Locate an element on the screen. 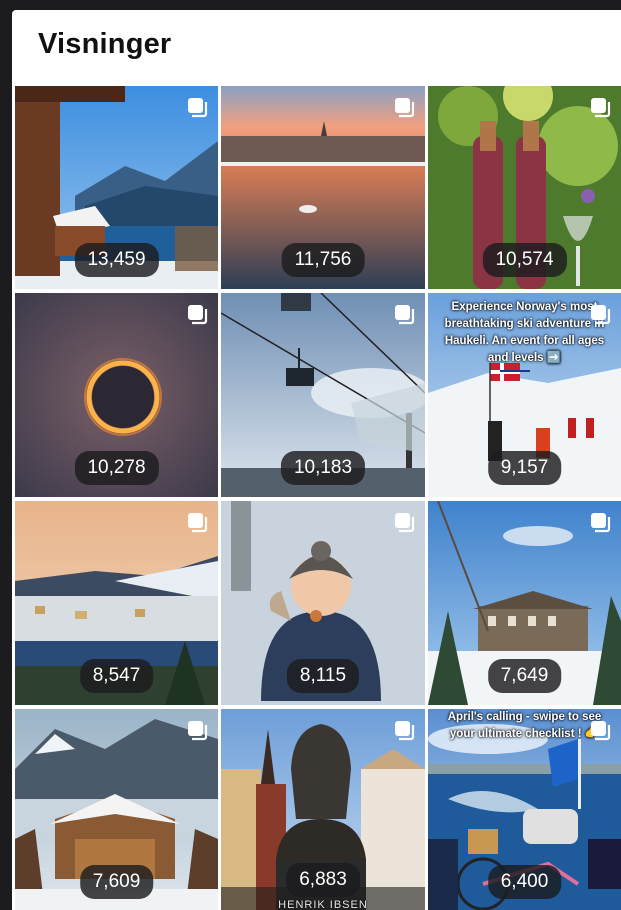  view-count: 10,183 is located at coordinates (323, 468).